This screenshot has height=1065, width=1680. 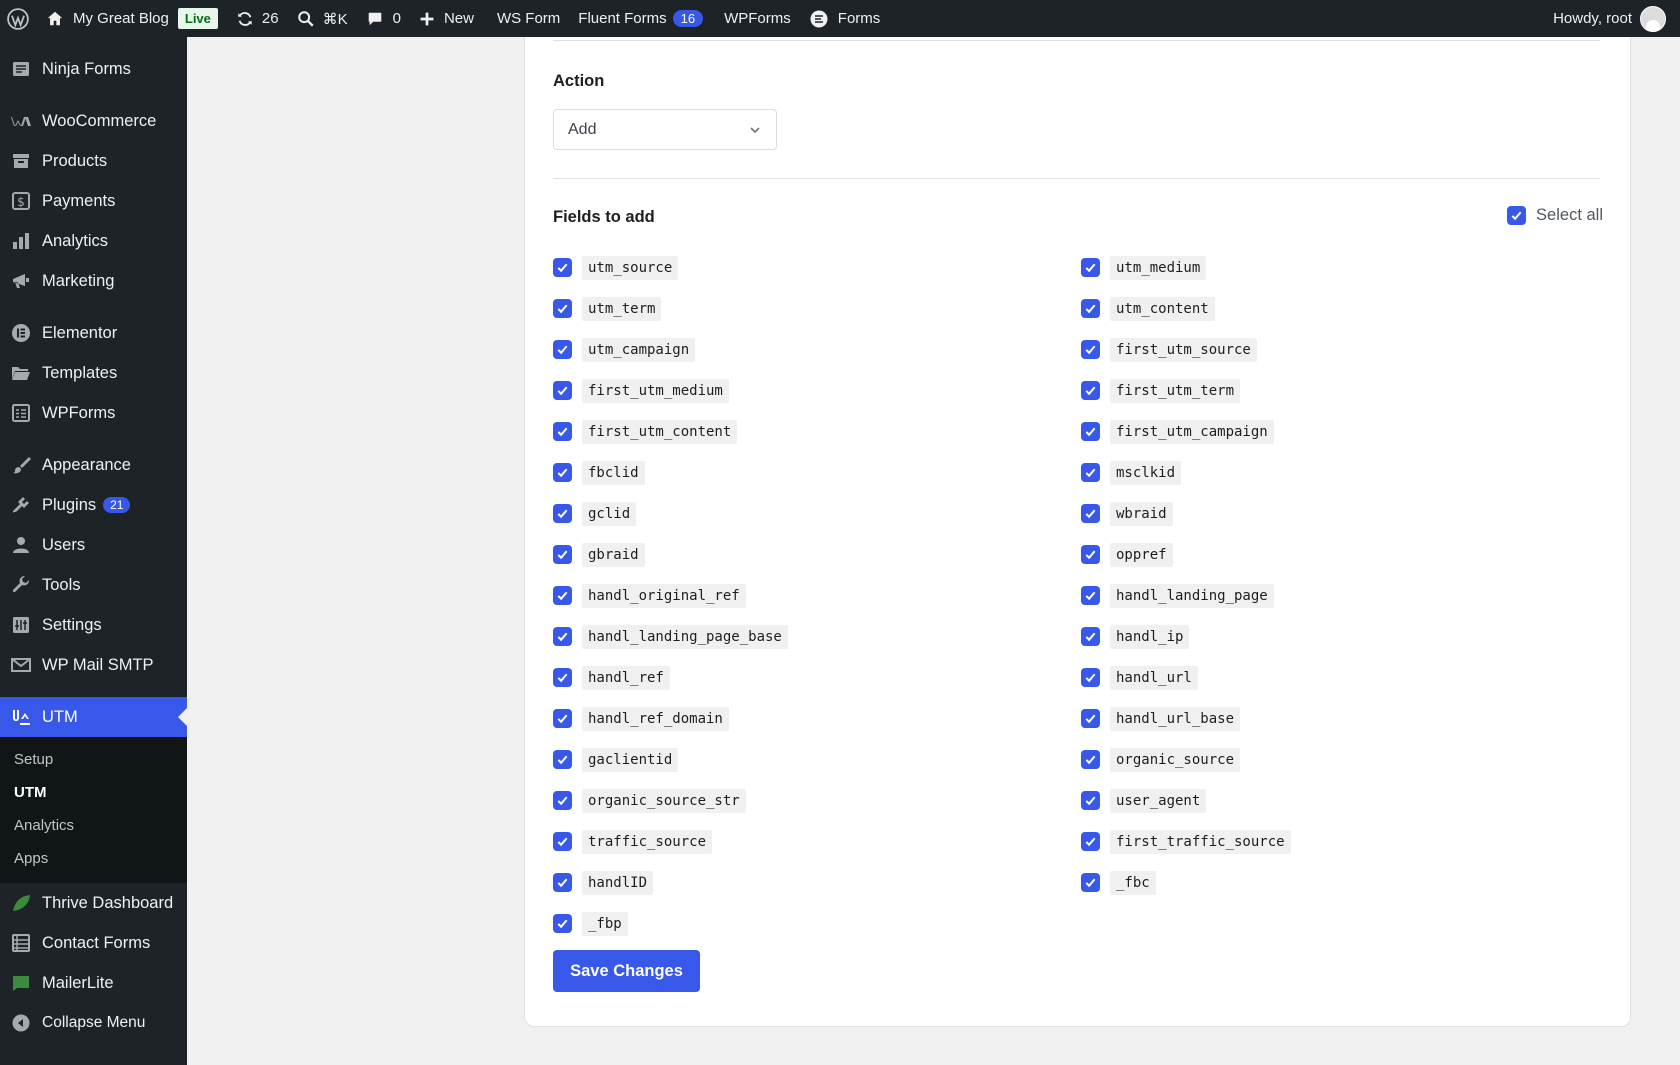 What do you see at coordinates (1612, 18) in the screenshot?
I see `account-menu: Howdy, root` at bounding box center [1612, 18].